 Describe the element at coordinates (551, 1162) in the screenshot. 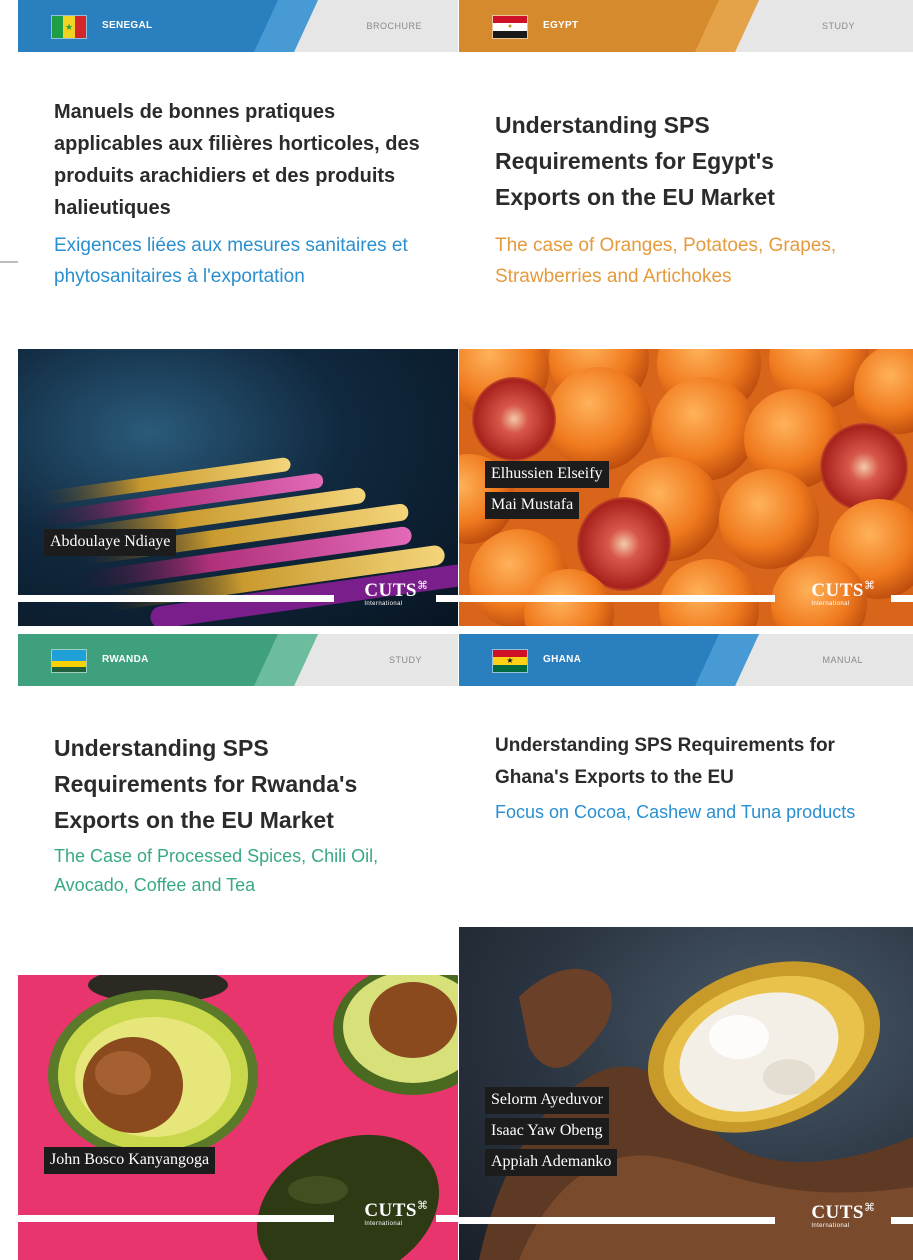

I see `author-name: Appiah Ademanko` at that location.